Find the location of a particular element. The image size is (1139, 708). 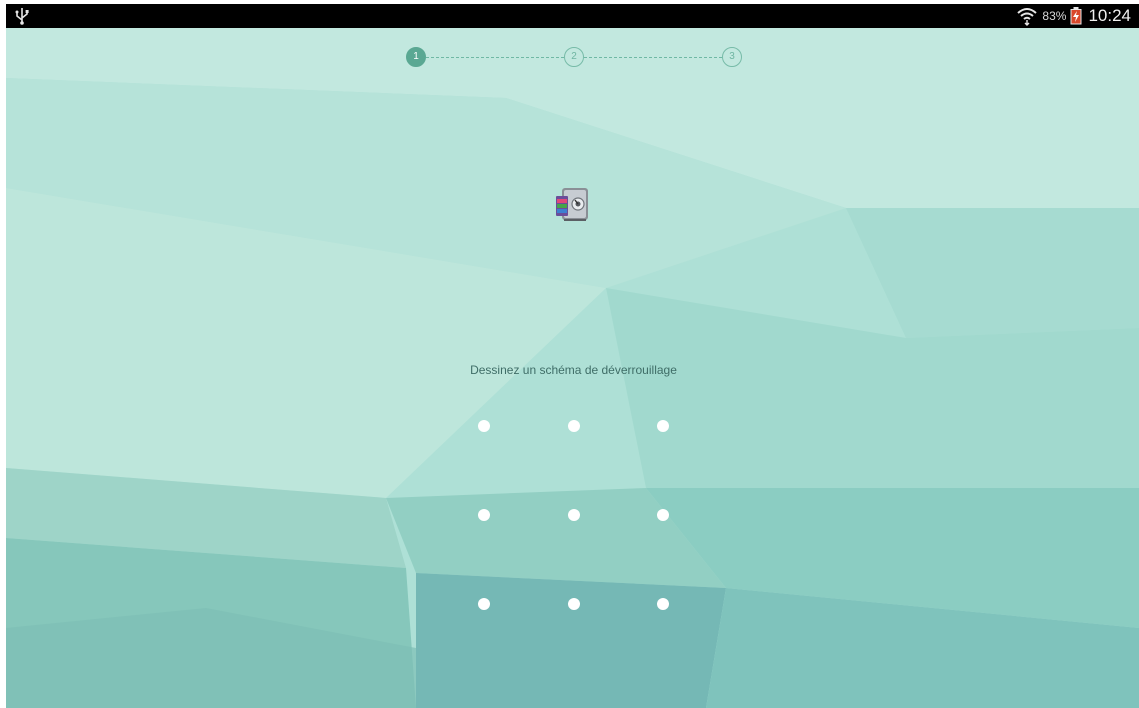

battery-charging-icon is located at coordinates (1076, 16).